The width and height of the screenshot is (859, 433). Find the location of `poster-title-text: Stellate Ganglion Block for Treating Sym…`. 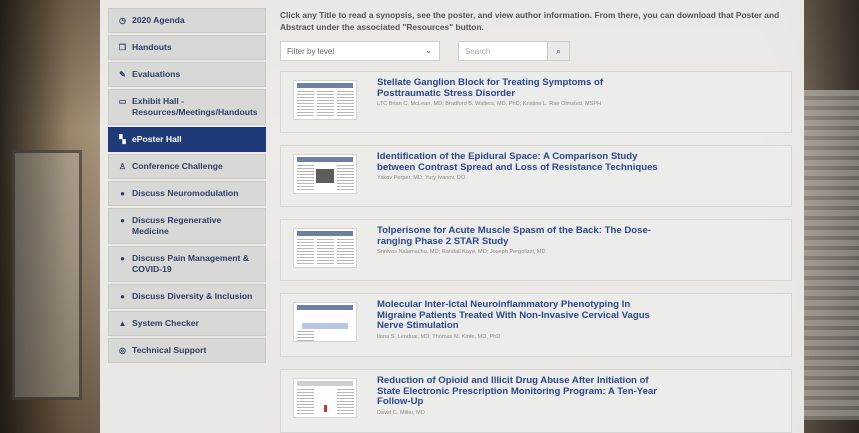

poster-title-text: Stellate Ganglion Block for Treating Sym… is located at coordinates (490, 88).